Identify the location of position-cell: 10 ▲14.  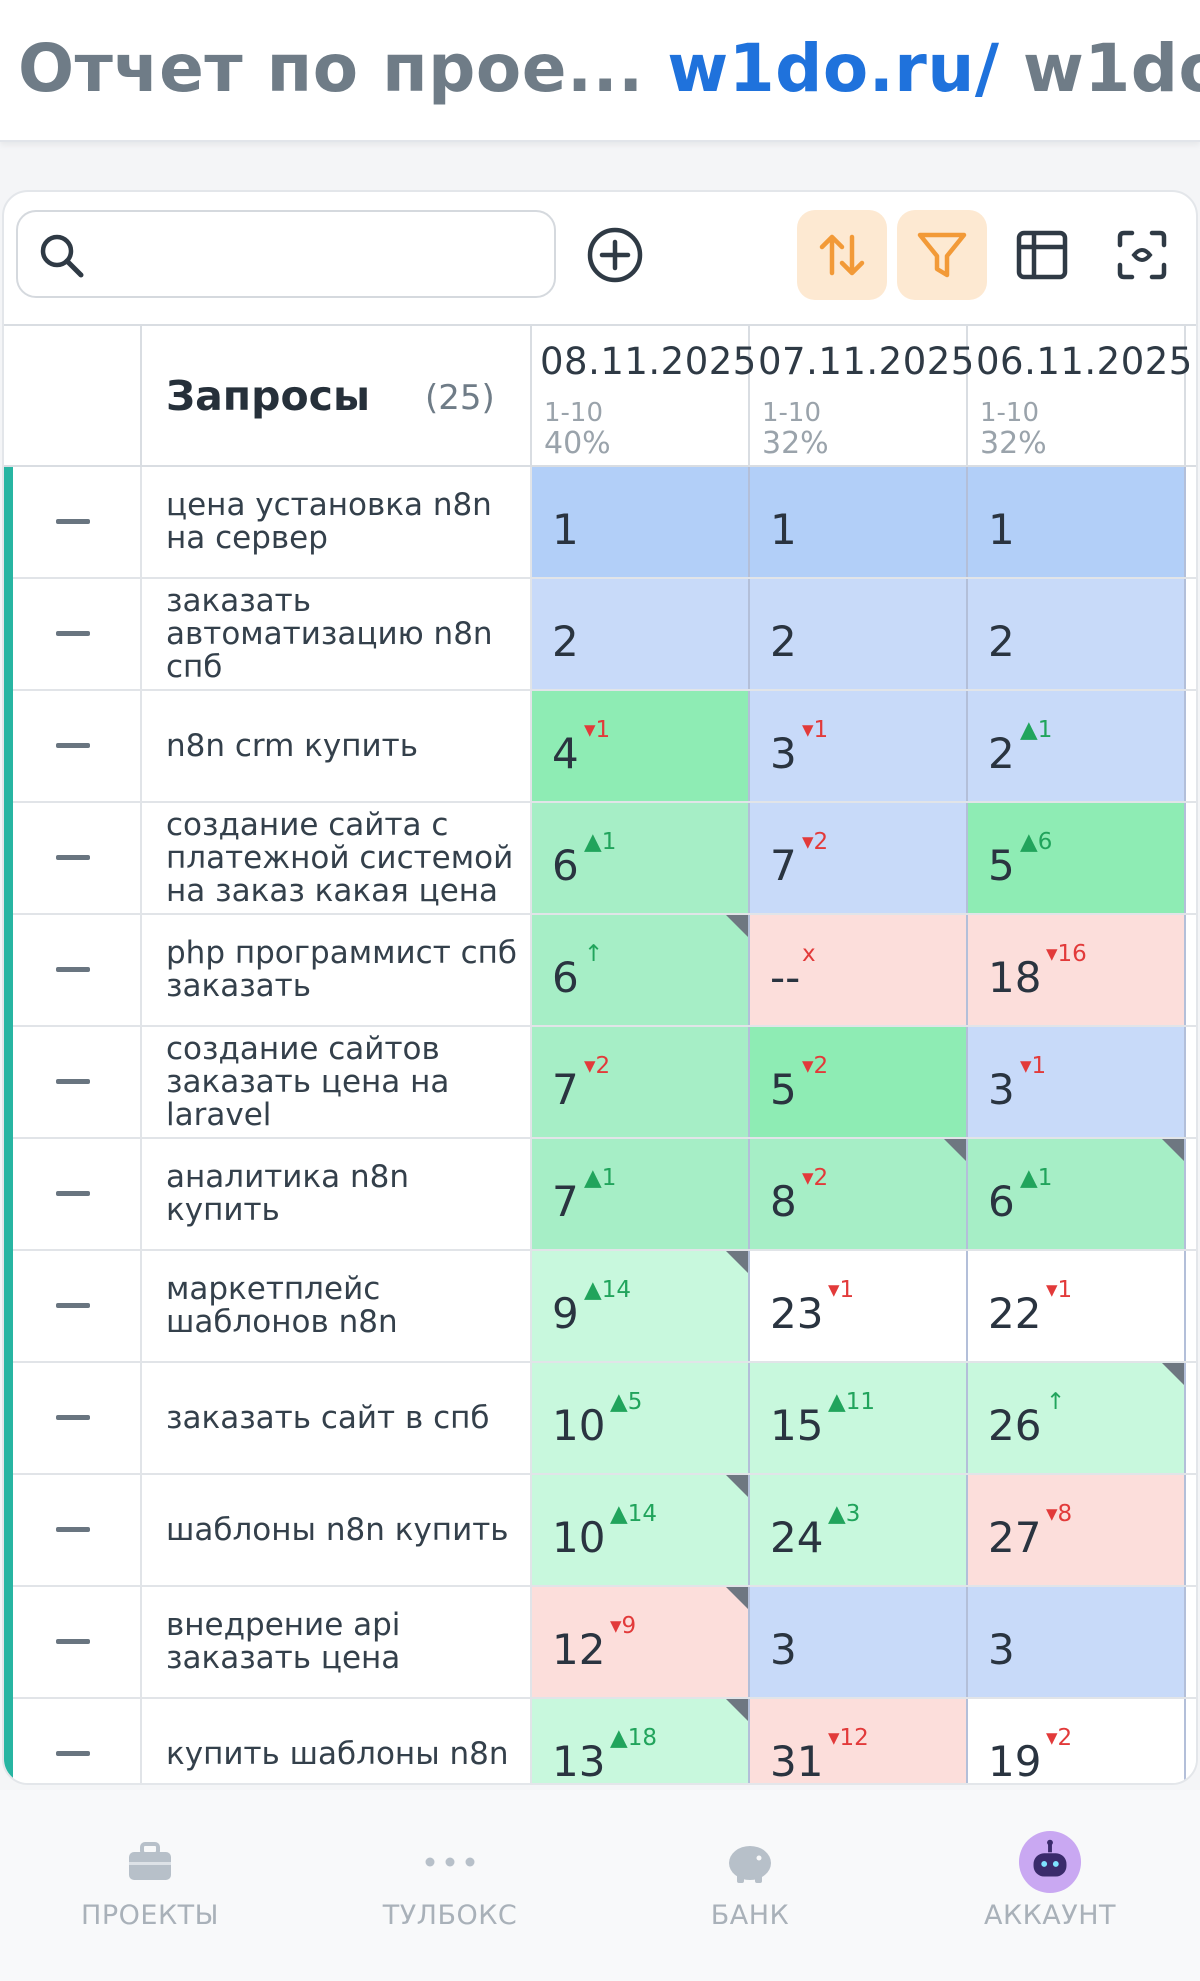
(641, 1530).